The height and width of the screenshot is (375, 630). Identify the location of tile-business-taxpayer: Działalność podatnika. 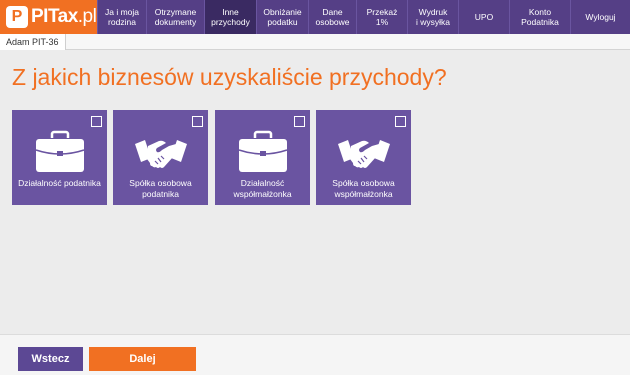
(59, 157).